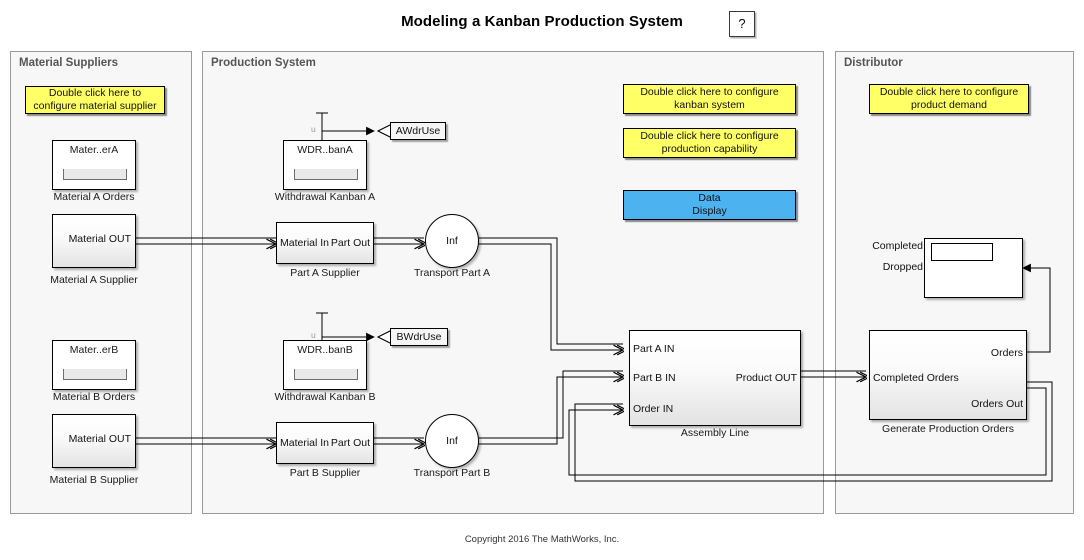  I want to click on block-transport-part-a-value: Inf, so click(452, 241).